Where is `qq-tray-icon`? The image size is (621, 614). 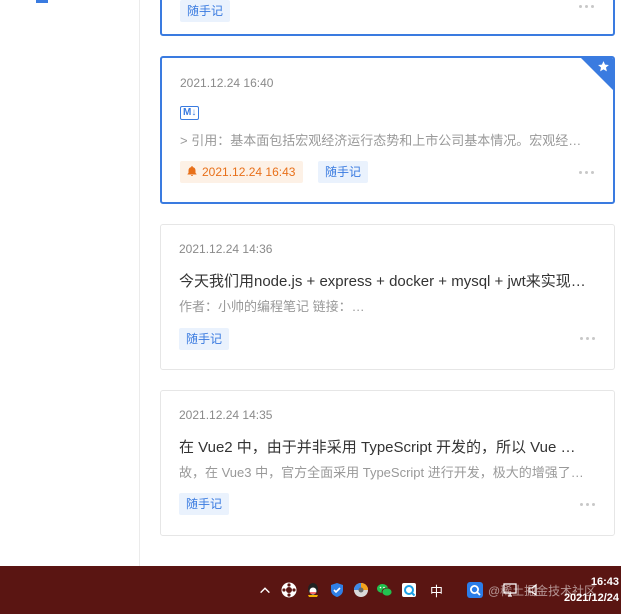 qq-tray-icon is located at coordinates (313, 590).